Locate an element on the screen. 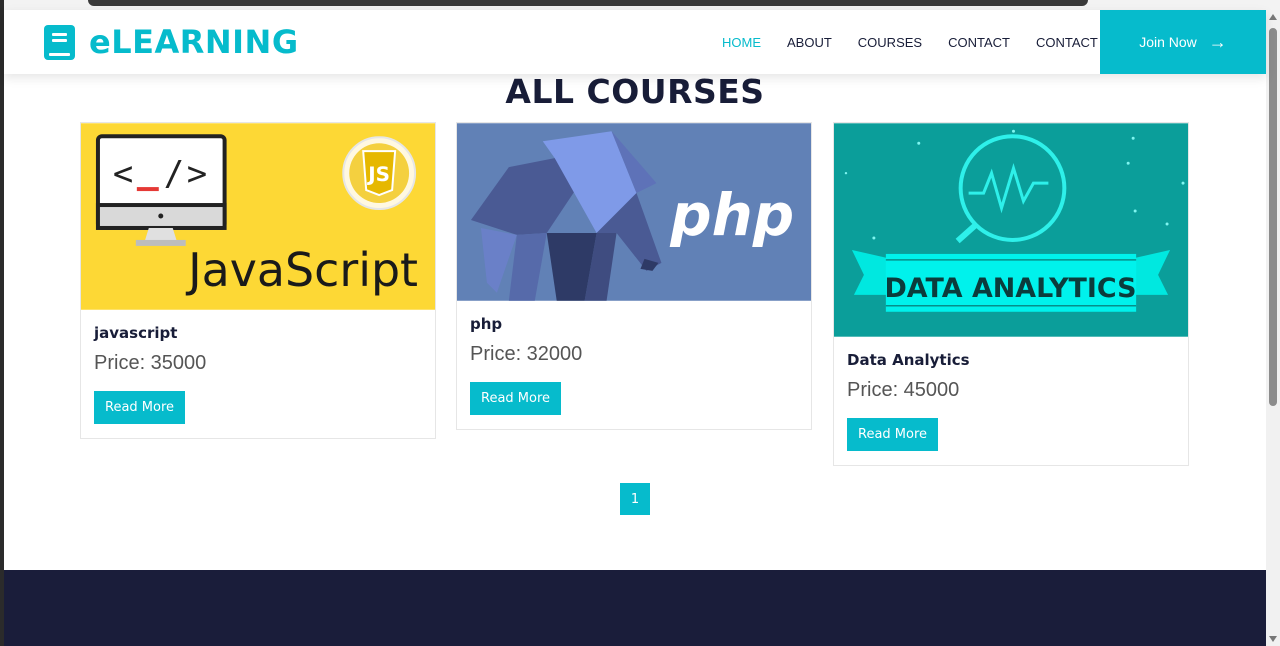  data-analytics-course-image: DATA ANALYTICS is located at coordinates (1011, 230).